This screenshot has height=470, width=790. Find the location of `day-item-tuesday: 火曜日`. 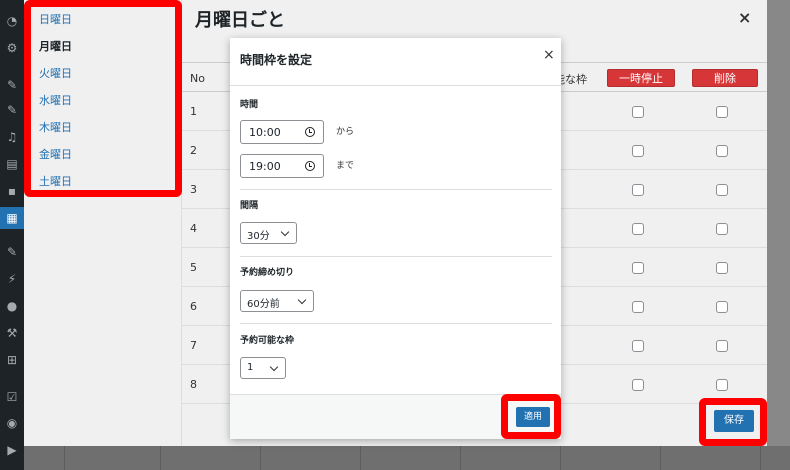

day-item-tuesday: 火曜日 is located at coordinates (55, 73).